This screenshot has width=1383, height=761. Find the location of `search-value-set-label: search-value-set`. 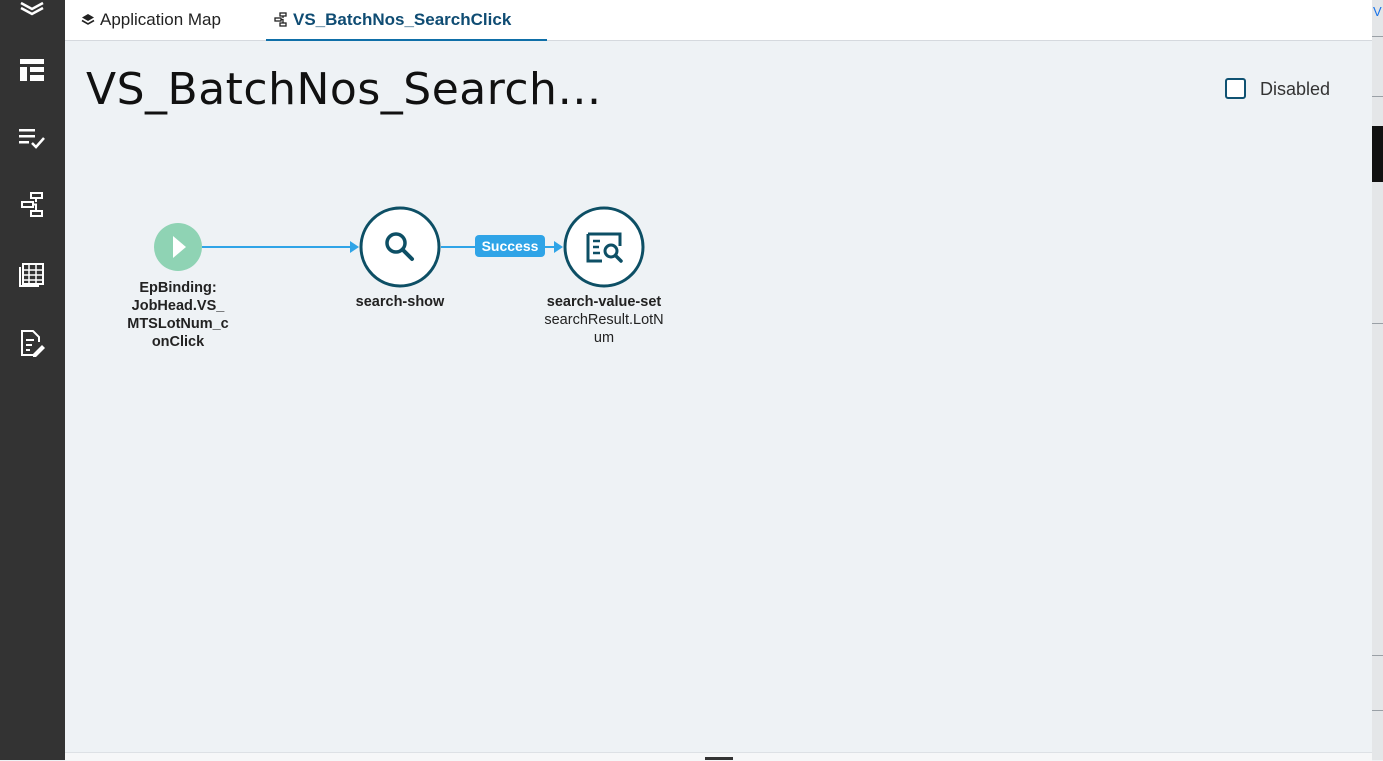

search-value-set-label: search-value-set is located at coordinates (604, 302).